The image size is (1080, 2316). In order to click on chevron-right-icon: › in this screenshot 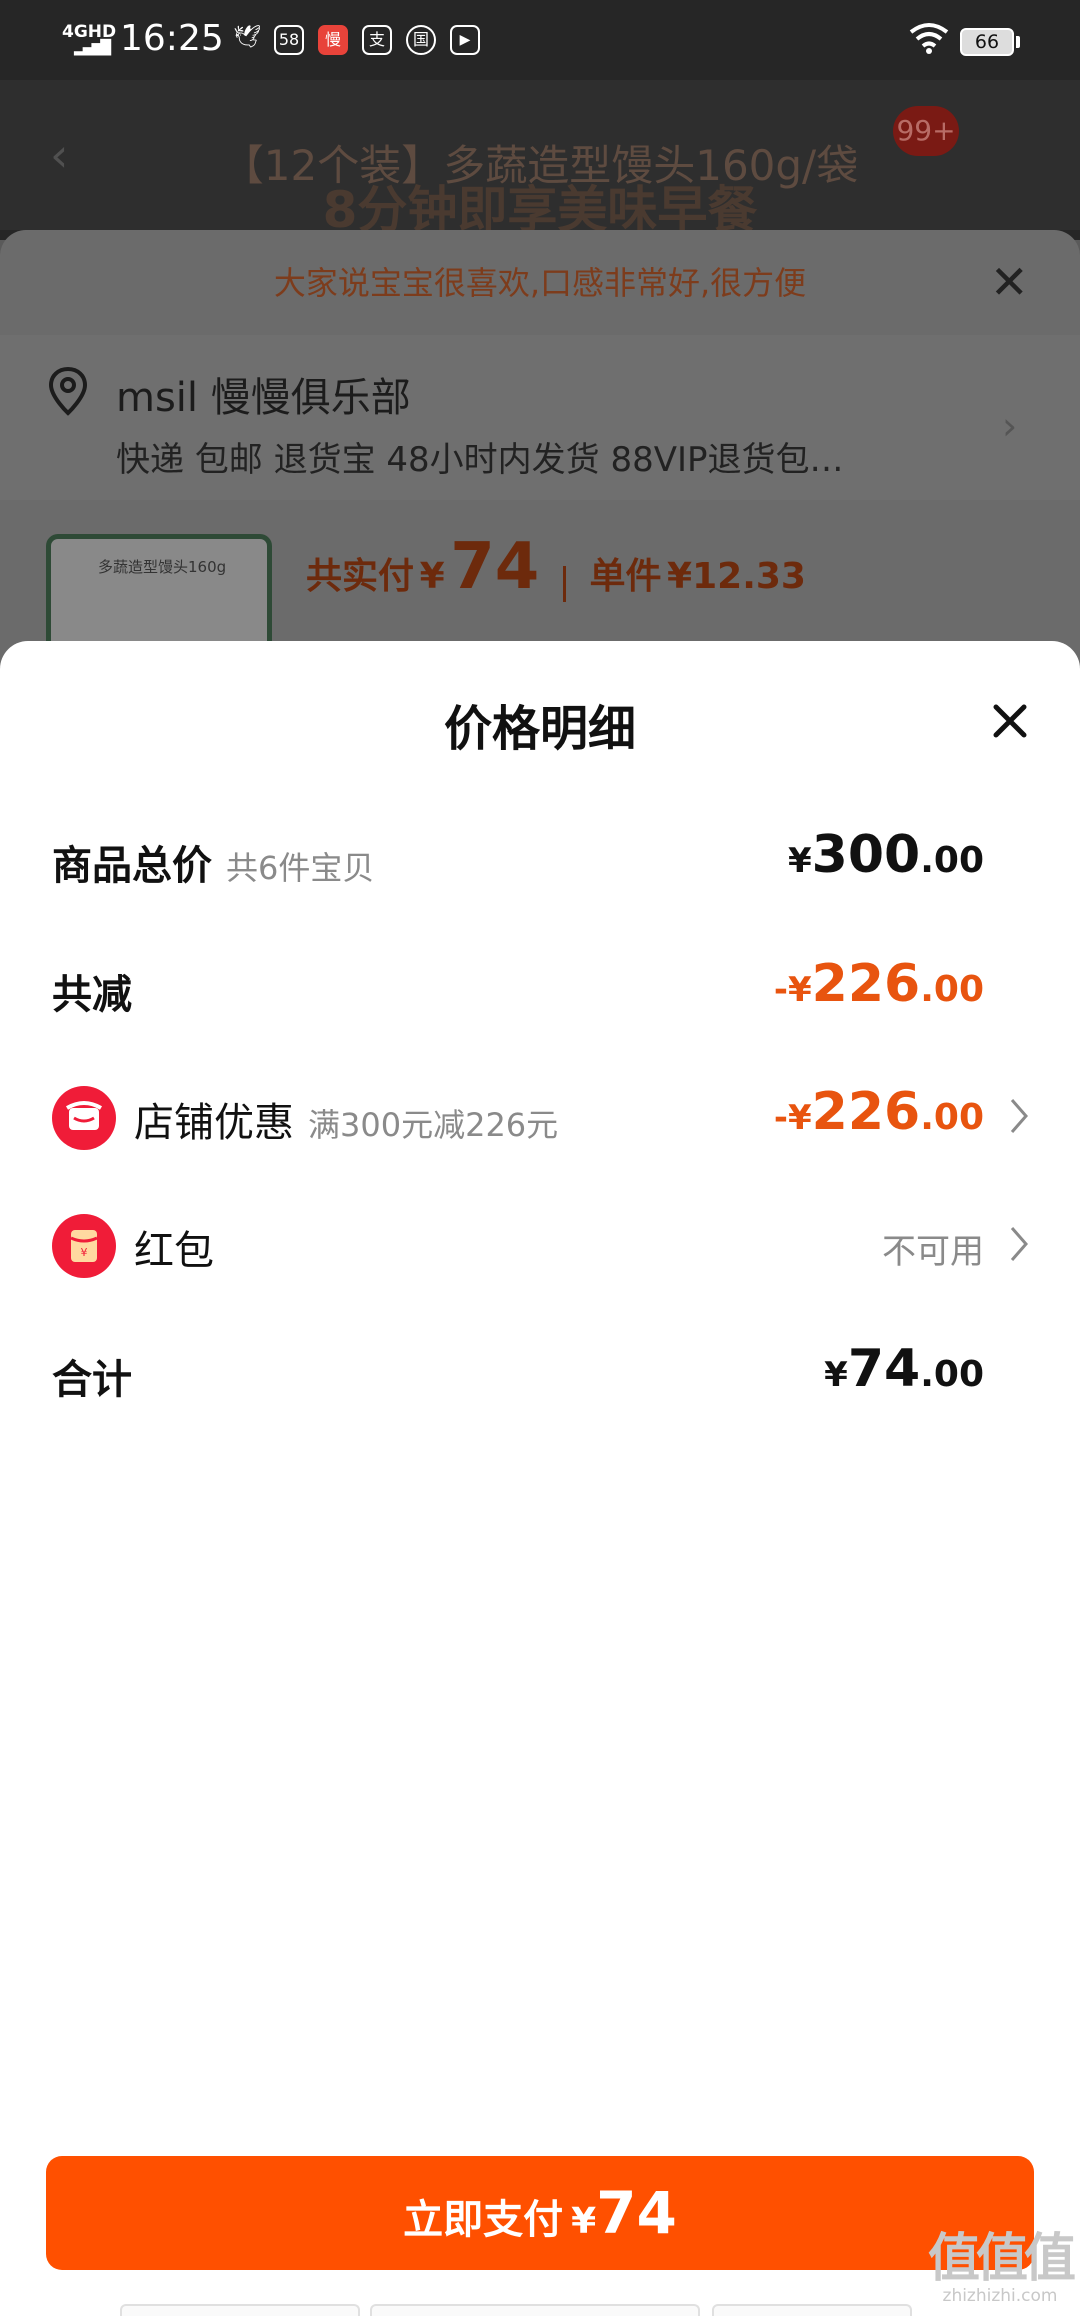, I will do `click(1010, 426)`.